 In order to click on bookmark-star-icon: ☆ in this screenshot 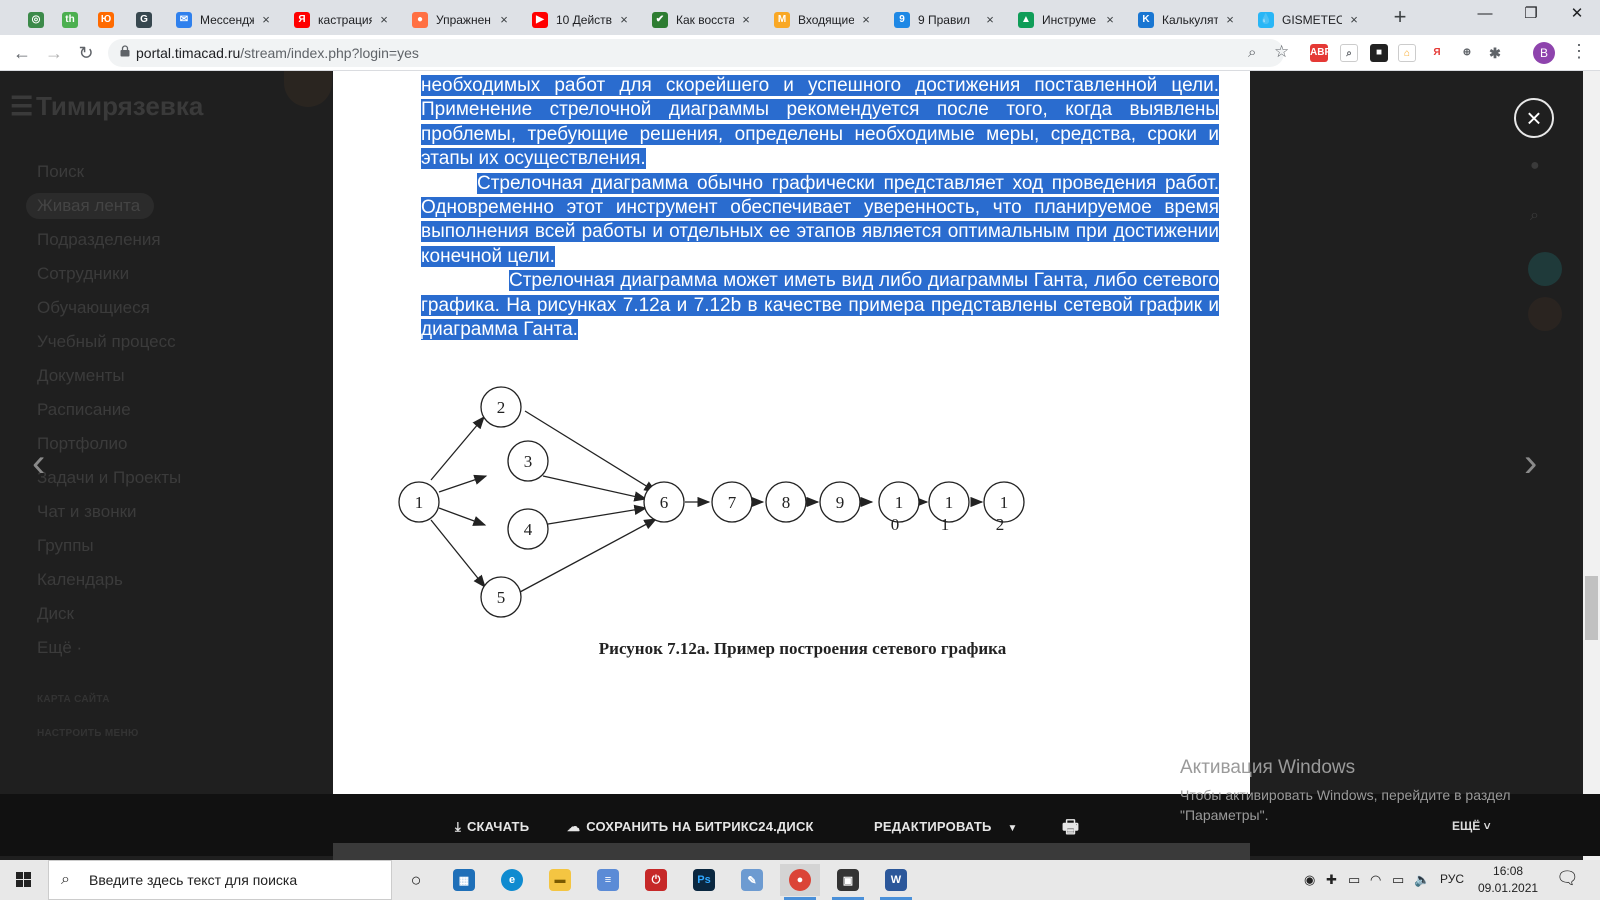, I will do `click(1281, 52)`.